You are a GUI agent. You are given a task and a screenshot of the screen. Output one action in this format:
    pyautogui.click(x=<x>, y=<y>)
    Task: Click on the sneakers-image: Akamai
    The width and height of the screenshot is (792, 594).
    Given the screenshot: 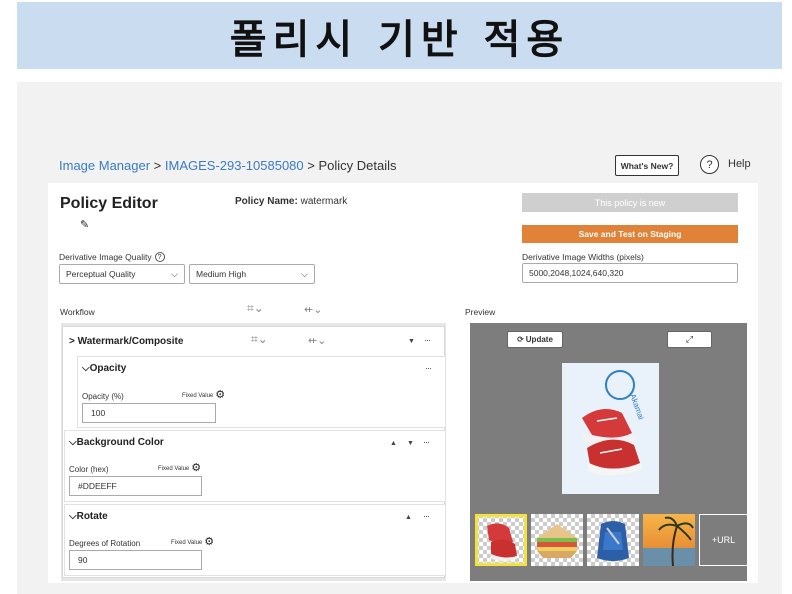 What is the action you would take?
    pyautogui.click(x=610, y=428)
    